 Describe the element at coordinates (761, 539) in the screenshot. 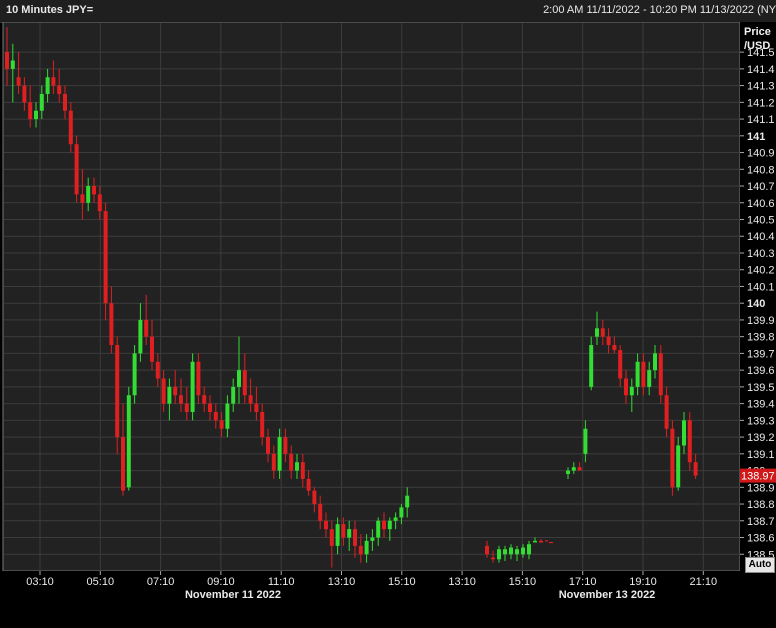

I see `y-tick-label: 138.6` at that location.